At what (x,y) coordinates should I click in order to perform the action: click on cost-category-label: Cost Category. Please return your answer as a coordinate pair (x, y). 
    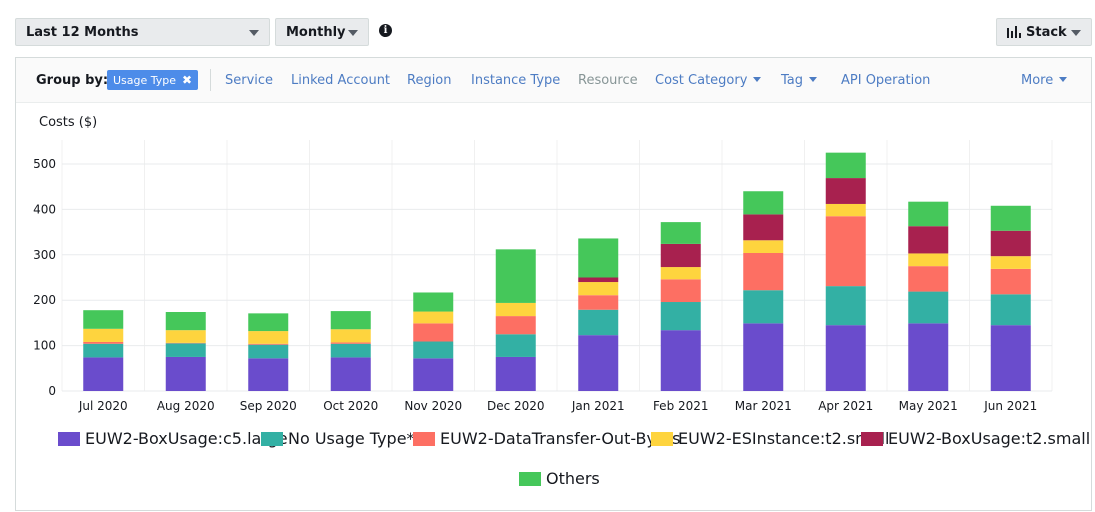
    Looking at the image, I should click on (701, 80).